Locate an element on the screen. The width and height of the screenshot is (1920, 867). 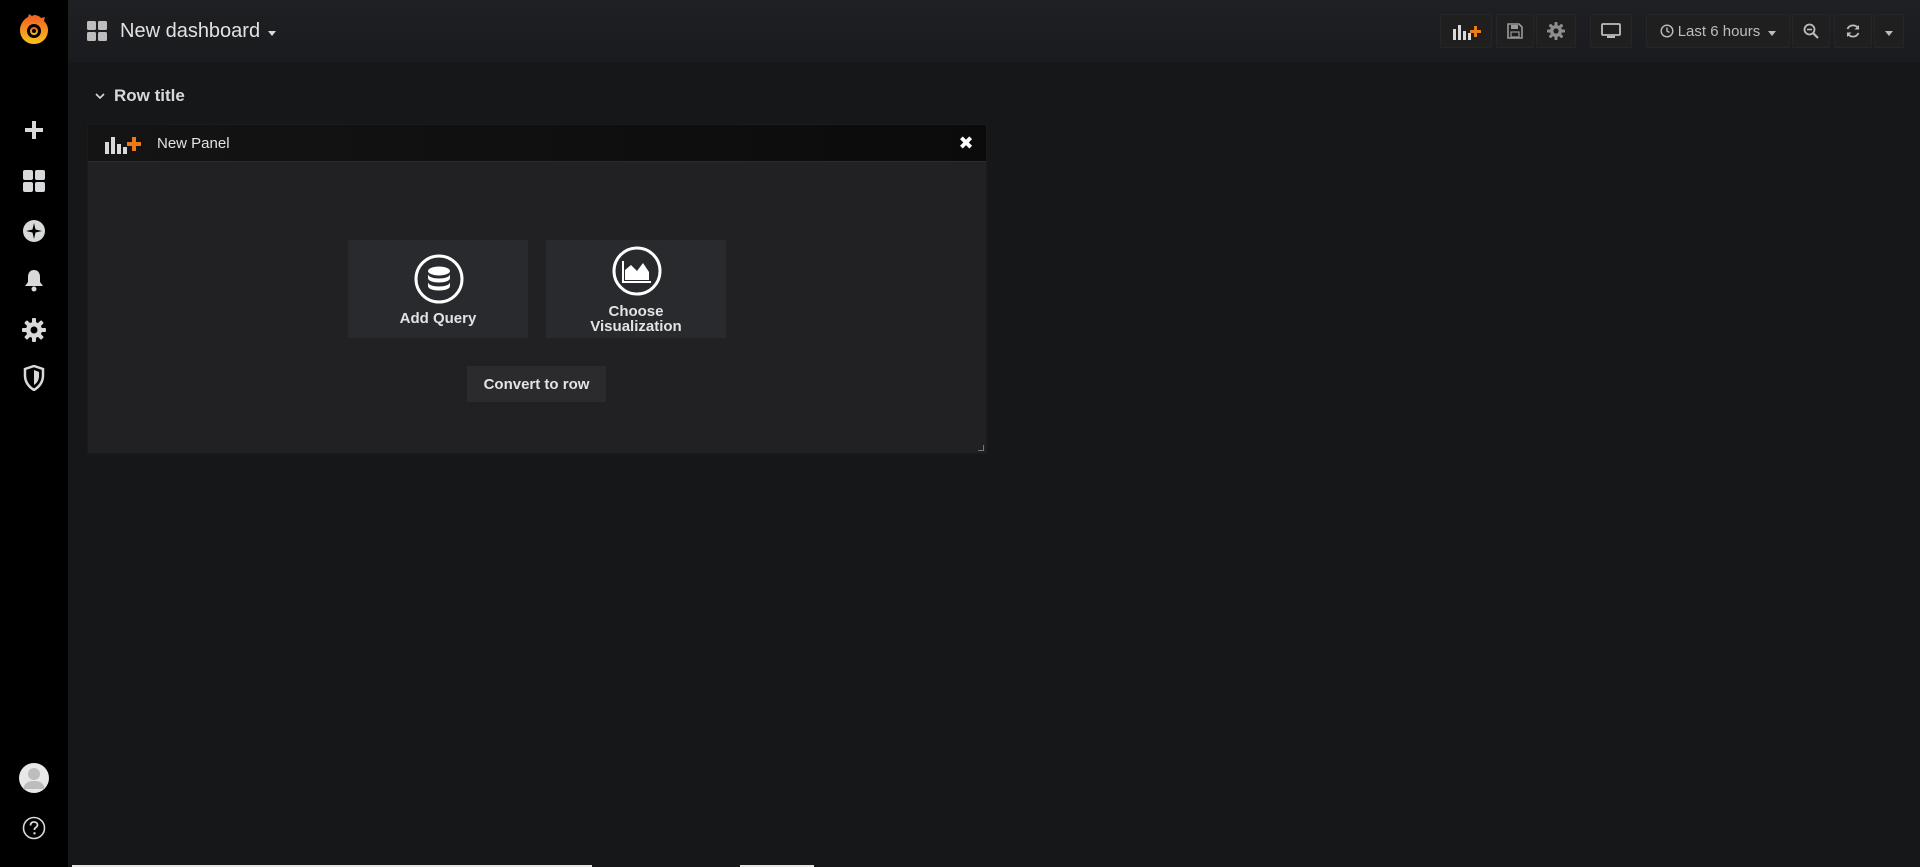
zoom-out-button is located at coordinates (1811, 31).